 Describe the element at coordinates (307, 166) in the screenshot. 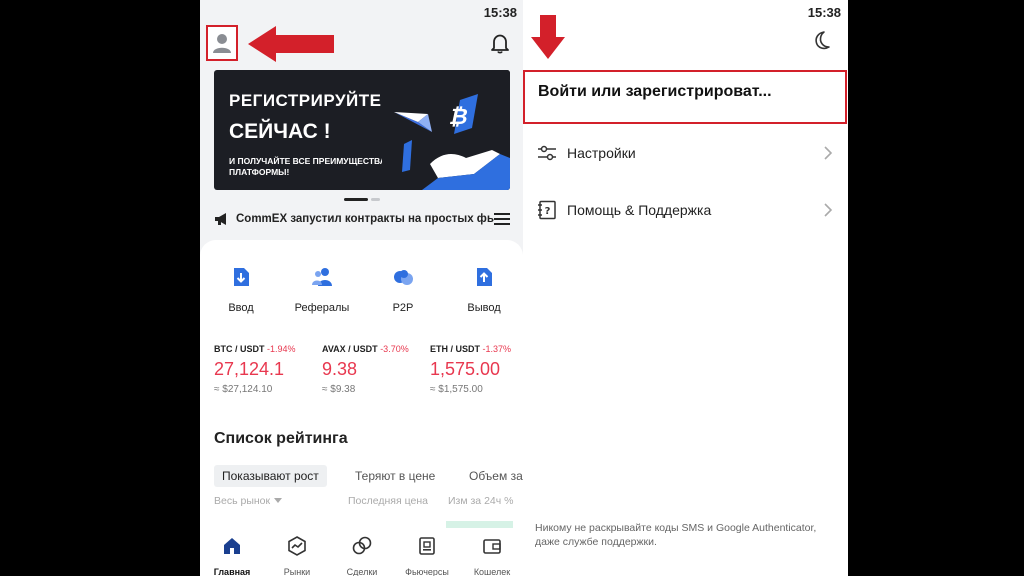

I see `banner-subtext: И ПОЛУЧАЙТЕ ВСЕ ПРЕИМУЩЕСТВА ПЛАТФОРМЫ!` at that location.